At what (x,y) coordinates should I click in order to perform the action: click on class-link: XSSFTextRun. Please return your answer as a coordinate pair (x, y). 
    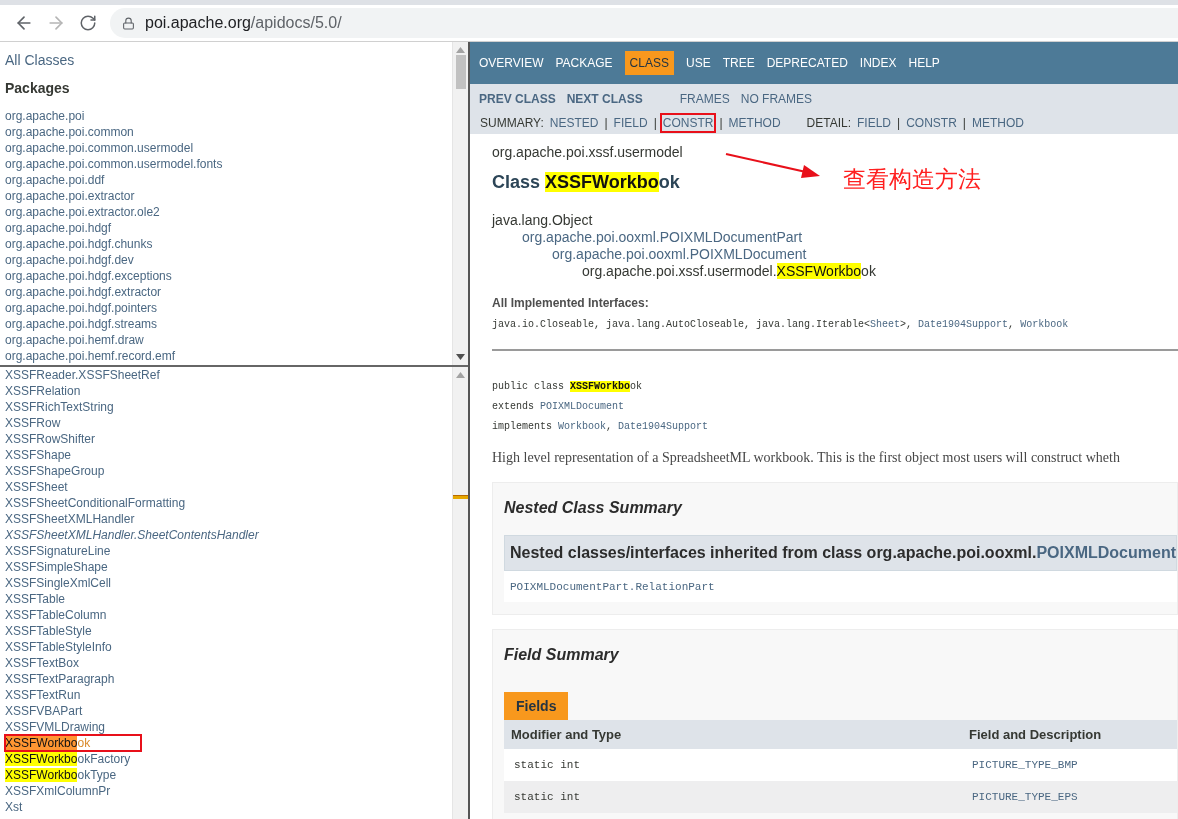
    Looking at the image, I should click on (226, 695).